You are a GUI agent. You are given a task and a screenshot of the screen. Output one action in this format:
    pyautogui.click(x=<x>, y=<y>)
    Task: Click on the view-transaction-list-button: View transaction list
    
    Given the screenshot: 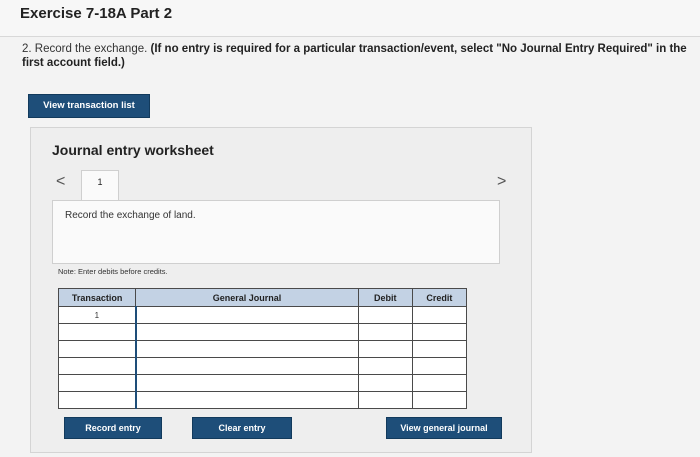 What is the action you would take?
    pyautogui.click(x=89, y=106)
    